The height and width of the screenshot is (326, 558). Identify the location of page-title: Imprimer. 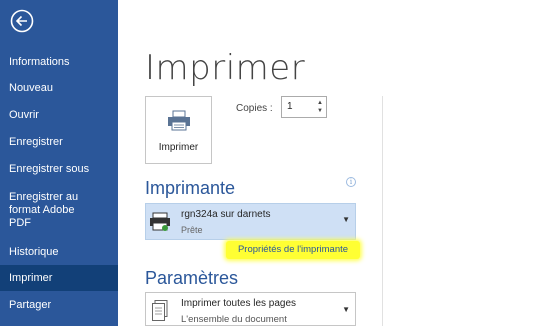
(225, 68).